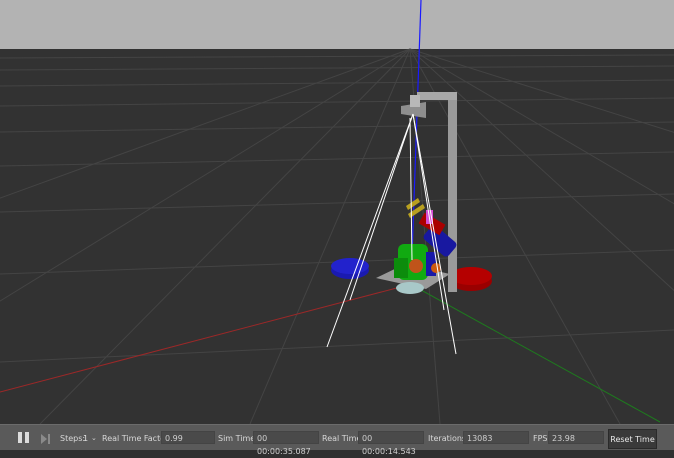  Describe the element at coordinates (94, 438) in the screenshot. I see `chevron-down-icon: ⌄` at that location.